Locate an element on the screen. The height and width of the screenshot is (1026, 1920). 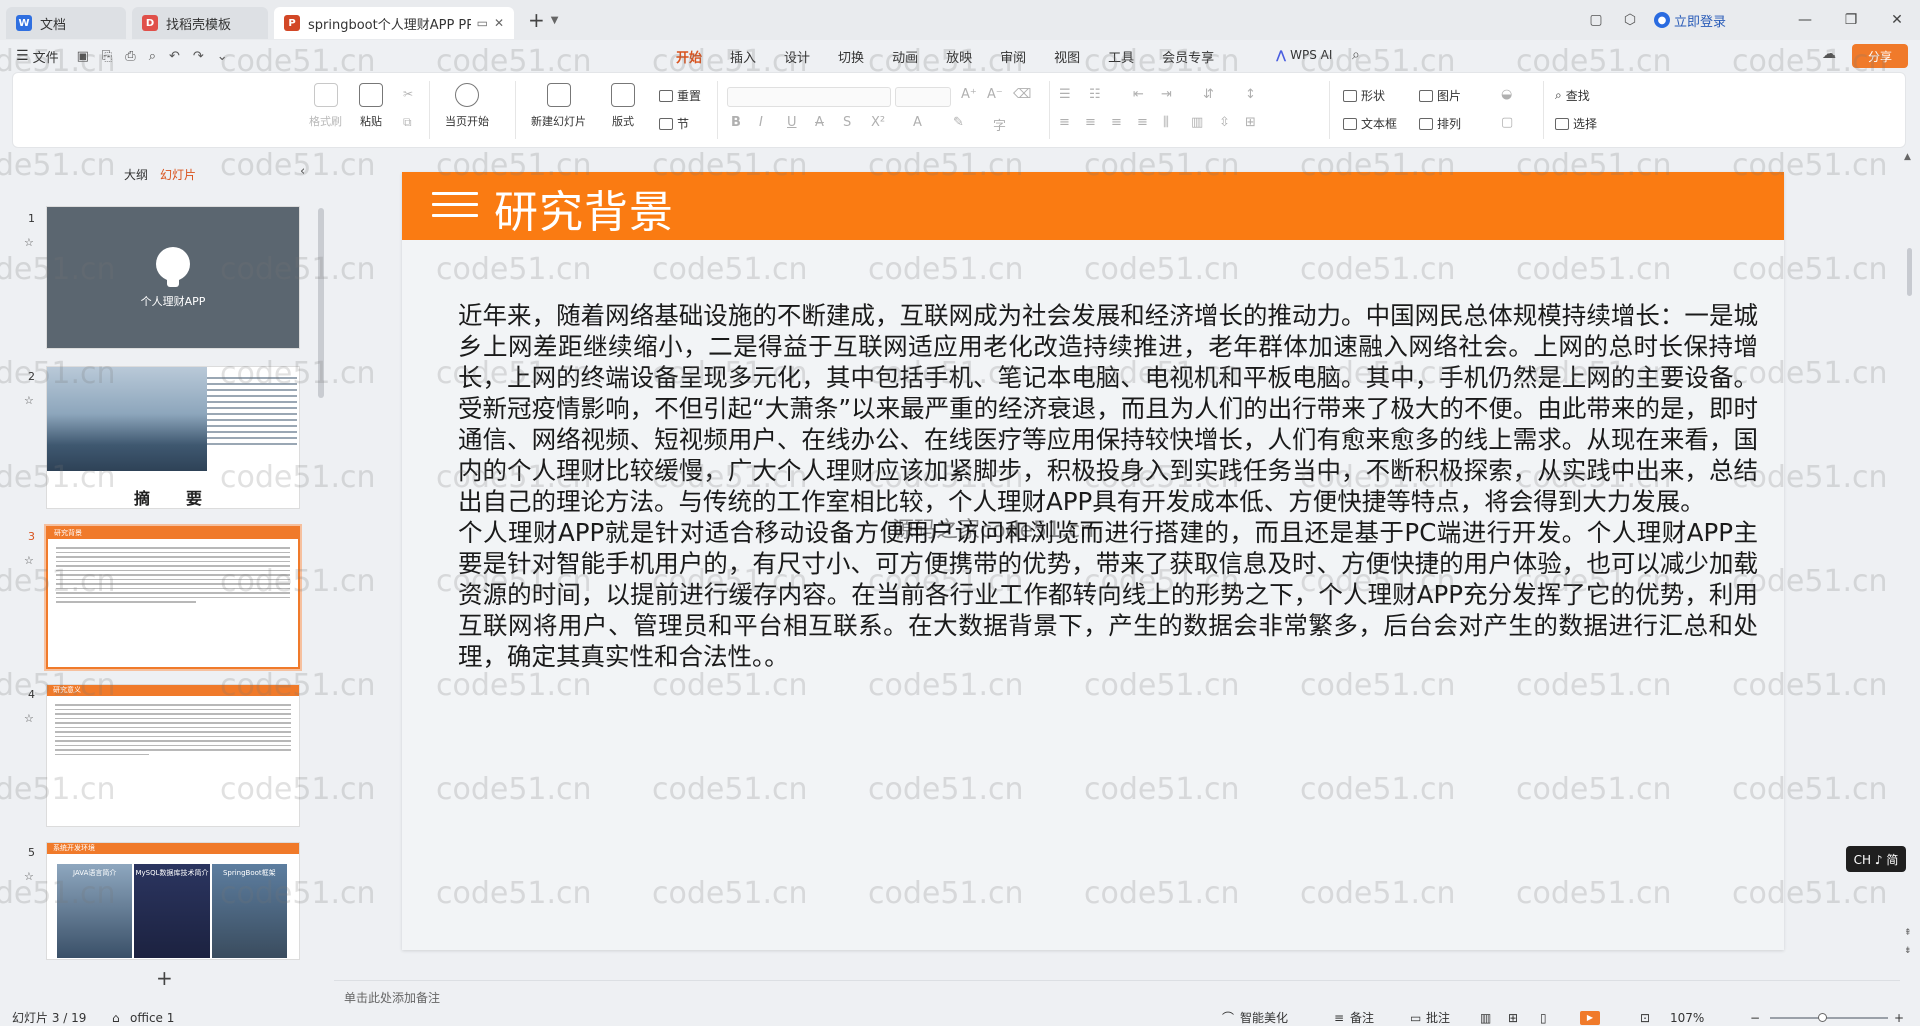
chevron-down-icon: ⌄ is located at coordinates (222, 56).